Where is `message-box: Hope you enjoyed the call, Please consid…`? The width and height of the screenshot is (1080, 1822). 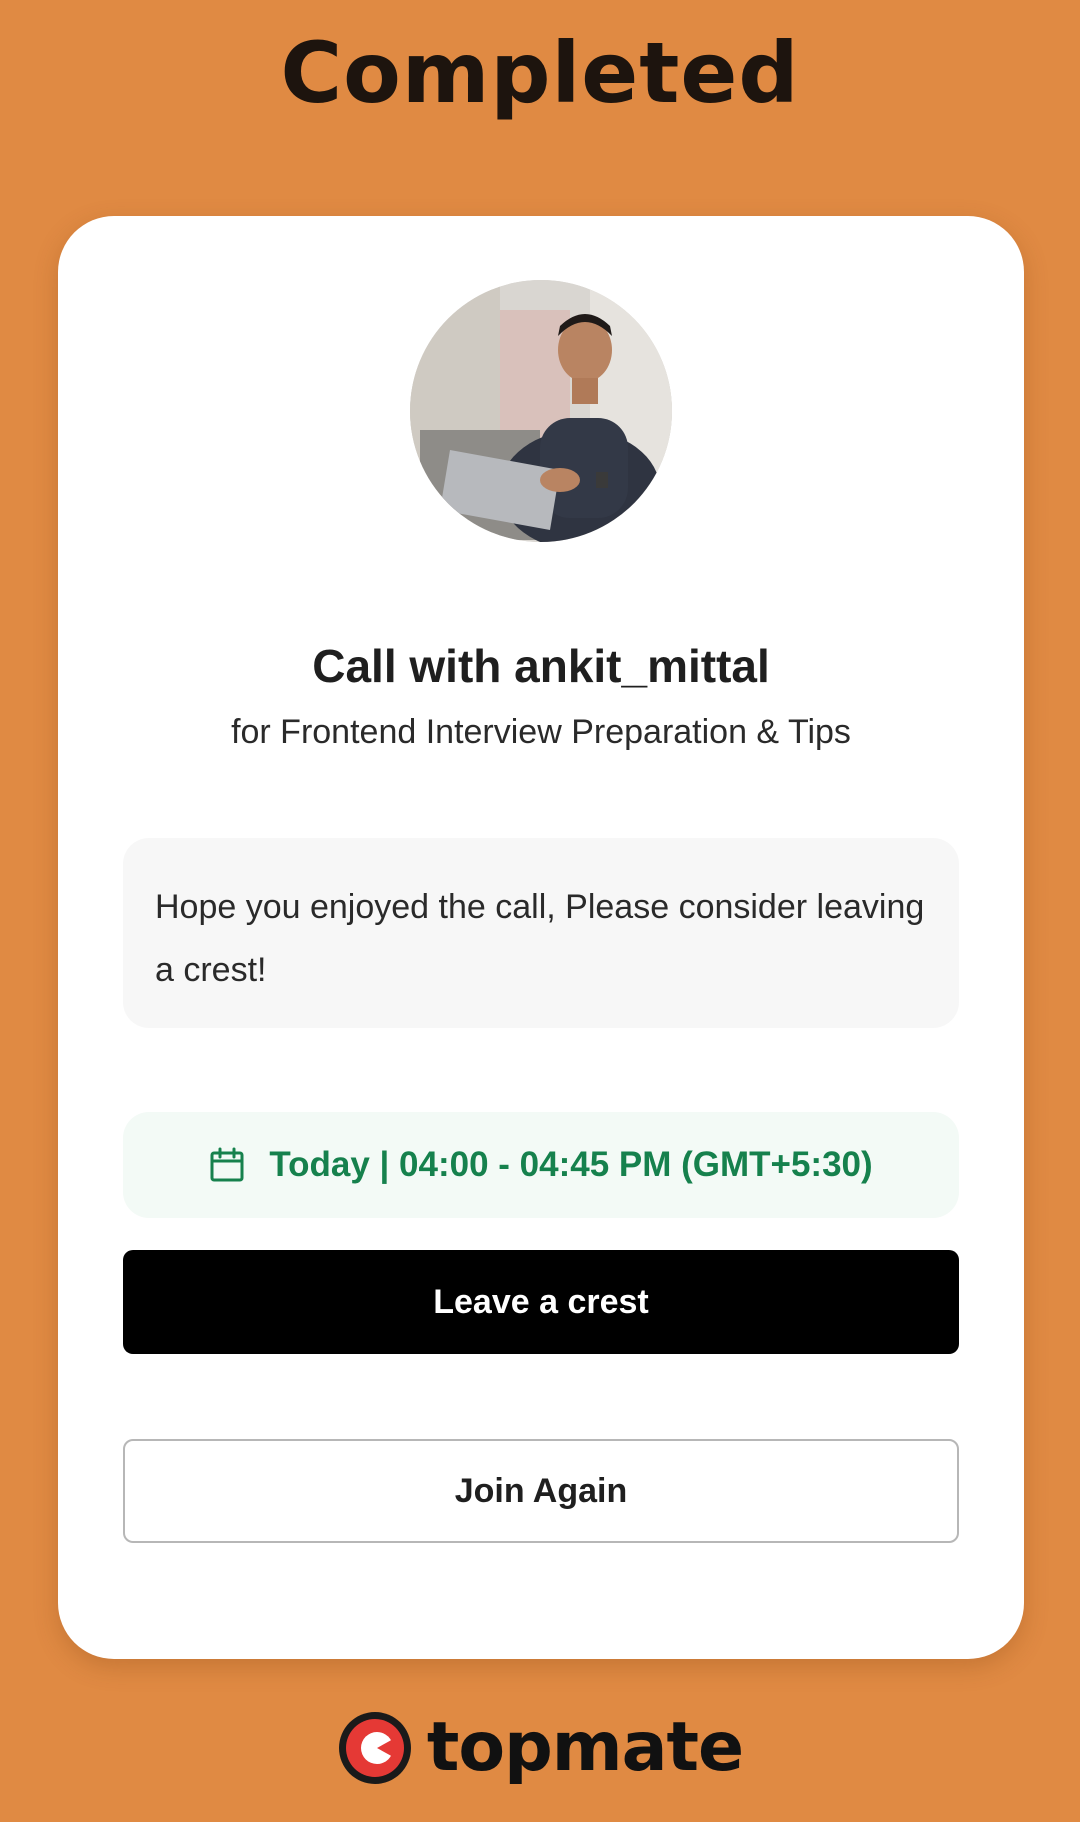 message-box: Hope you enjoyed the call, Please consid… is located at coordinates (541, 933).